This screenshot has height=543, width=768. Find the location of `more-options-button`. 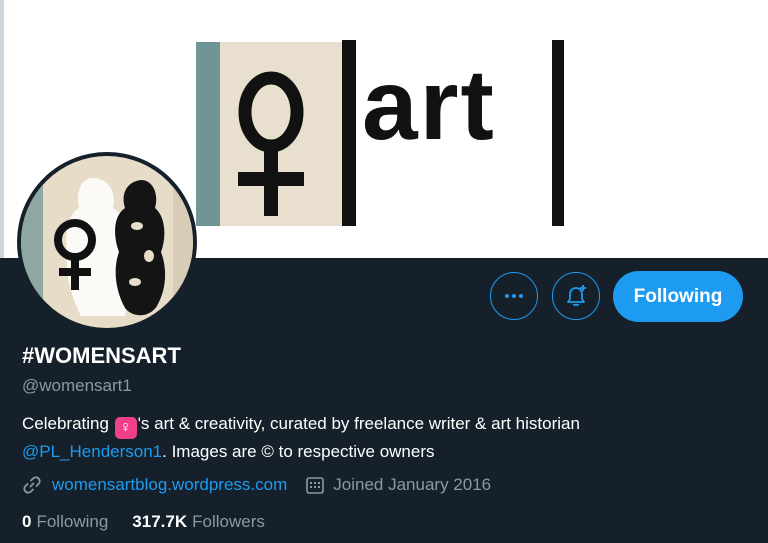

more-options-button is located at coordinates (514, 296).